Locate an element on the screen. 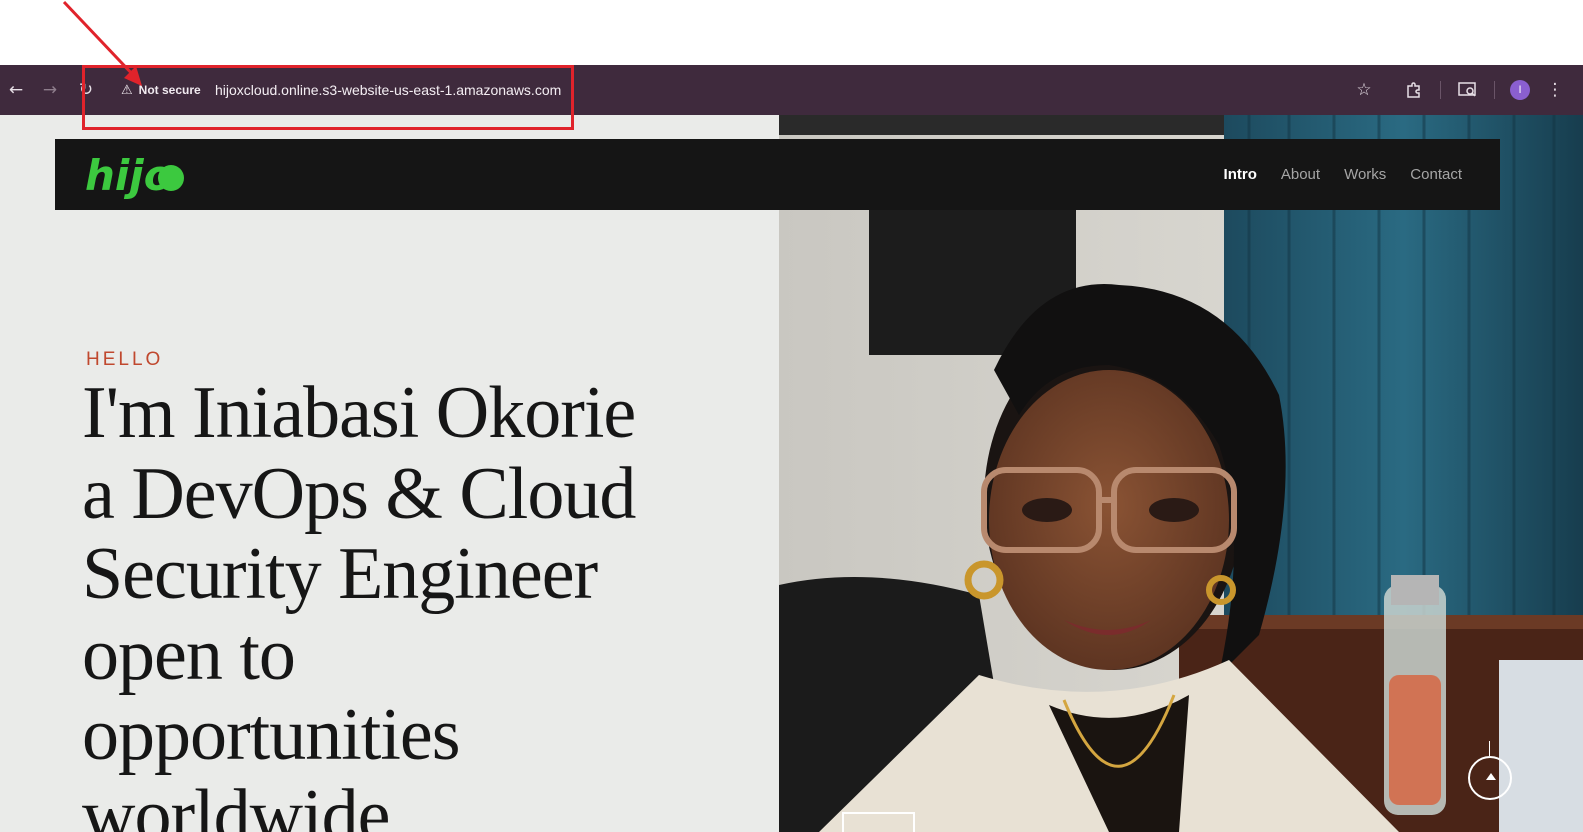 This screenshot has height=832, width=1583. nav-item-about: About is located at coordinates (1300, 174).